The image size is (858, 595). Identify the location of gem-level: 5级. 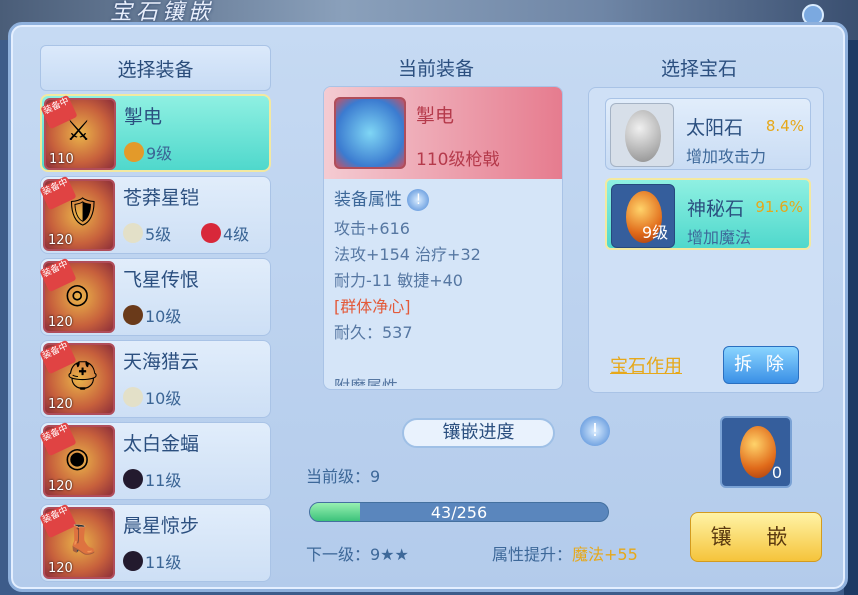
(158, 234).